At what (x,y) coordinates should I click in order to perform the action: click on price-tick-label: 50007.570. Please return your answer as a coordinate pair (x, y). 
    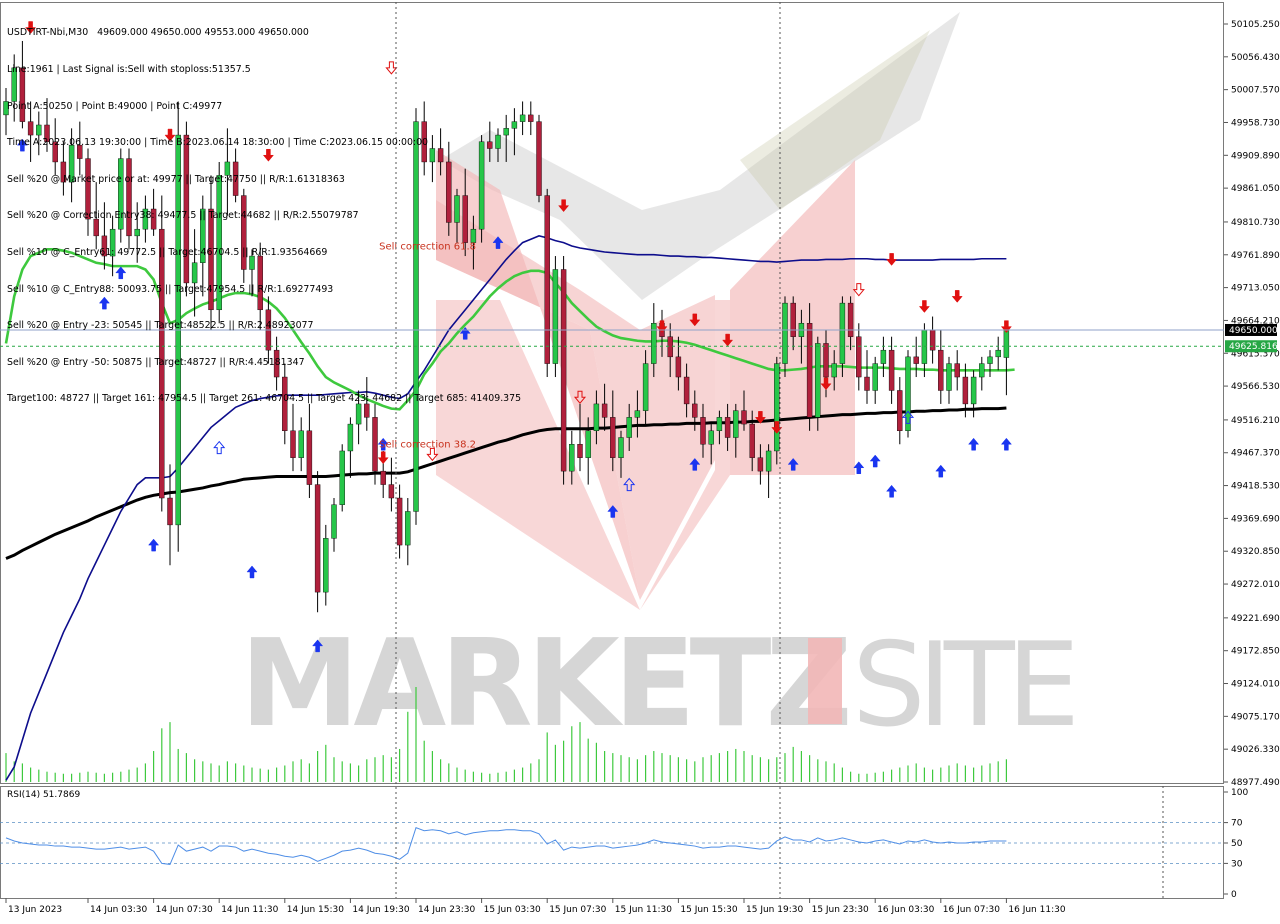
    Looking at the image, I should click on (1255, 91).